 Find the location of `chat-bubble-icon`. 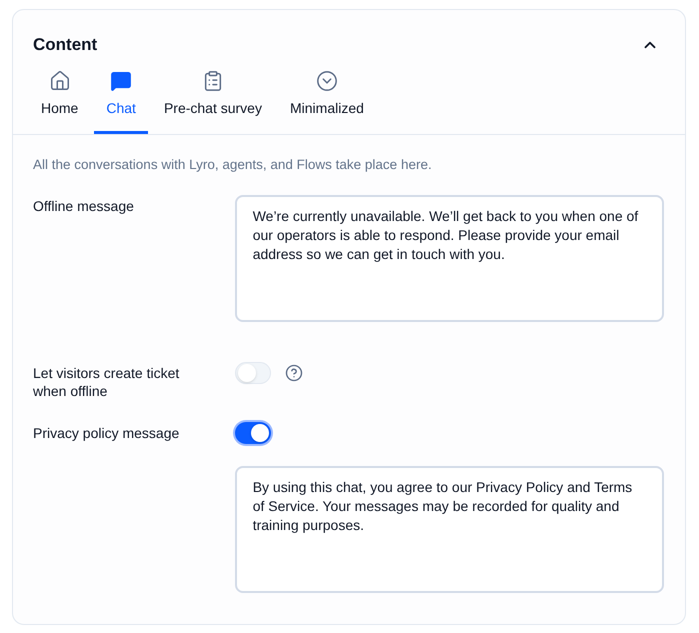

chat-bubble-icon is located at coordinates (121, 81).